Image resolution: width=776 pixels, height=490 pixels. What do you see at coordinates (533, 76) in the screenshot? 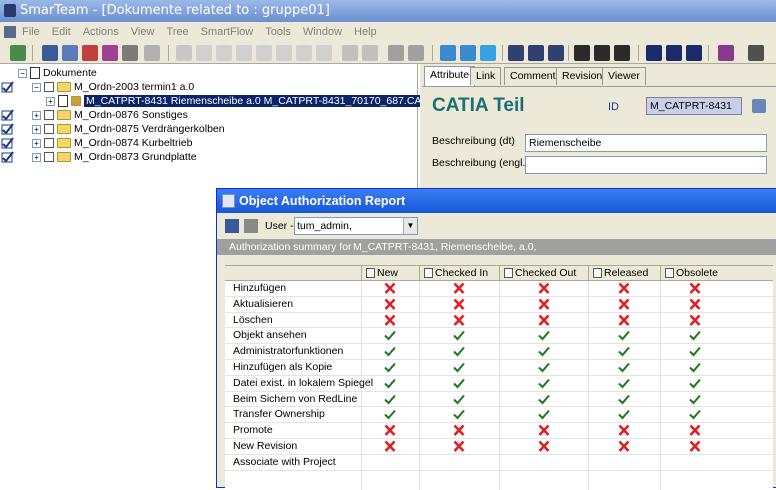
I see `tab-comment: Comment` at bounding box center [533, 76].